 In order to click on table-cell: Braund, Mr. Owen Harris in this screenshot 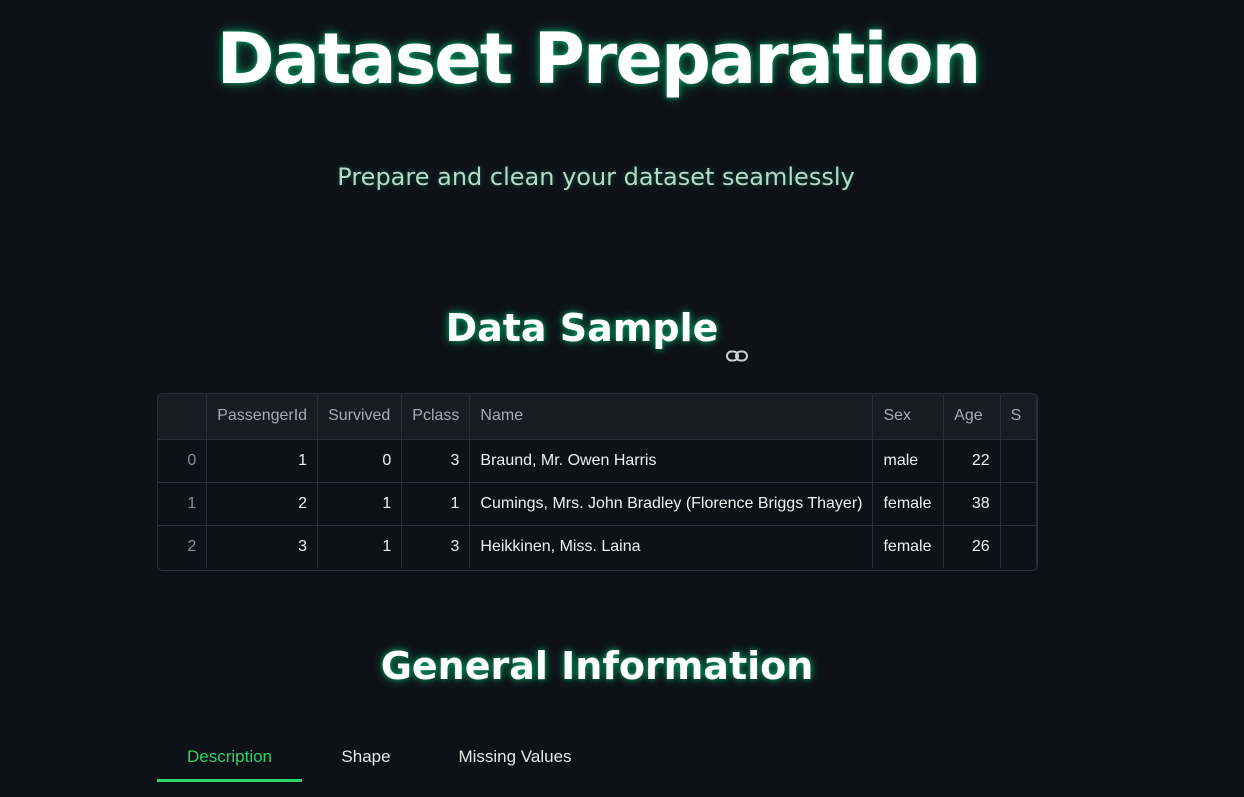, I will do `click(671, 461)`.